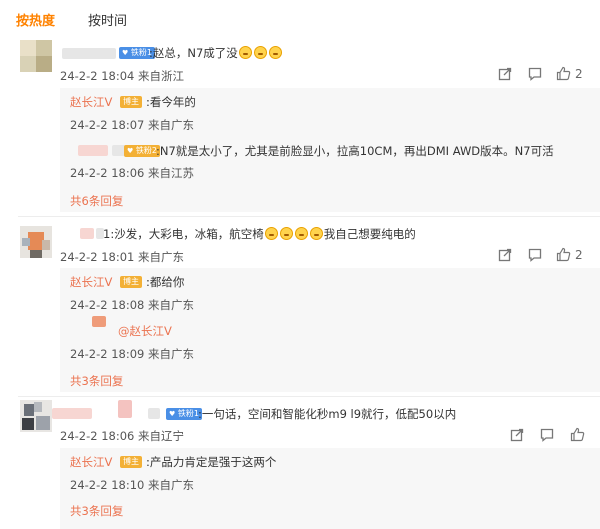 This screenshot has height=529, width=600. Describe the element at coordinates (142, 151) in the screenshot. I see `fan-badge: ♥ 铁粉2` at that location.